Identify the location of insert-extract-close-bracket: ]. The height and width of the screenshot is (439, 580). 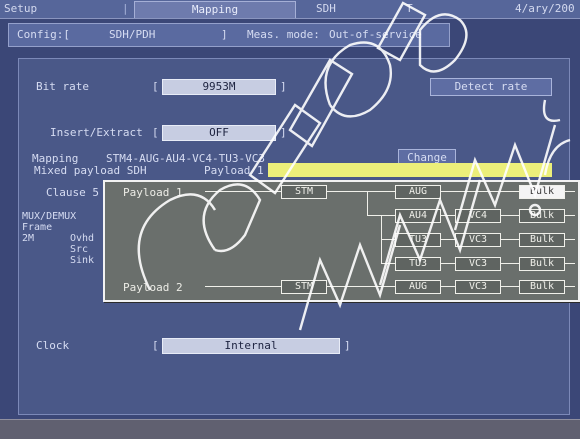
(283, 132).